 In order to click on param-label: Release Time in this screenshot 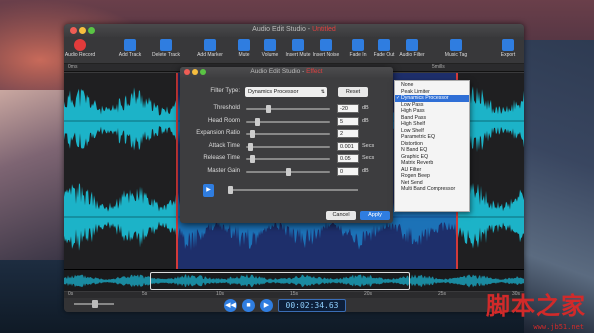, I will do `click(221, 158)`.